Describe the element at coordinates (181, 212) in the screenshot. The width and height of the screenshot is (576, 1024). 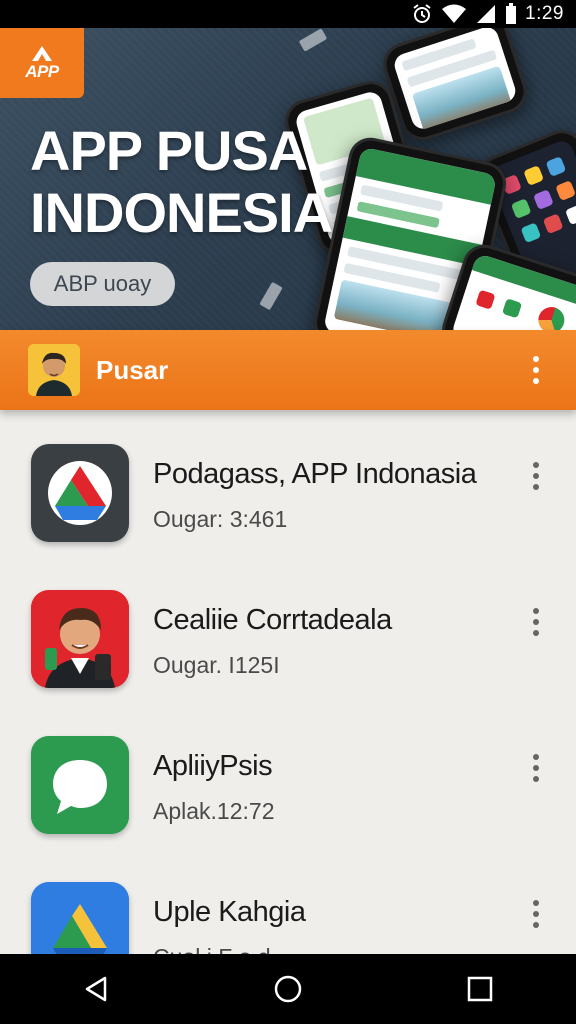
I see `hero-title-line2: INDONESIA` at that location.